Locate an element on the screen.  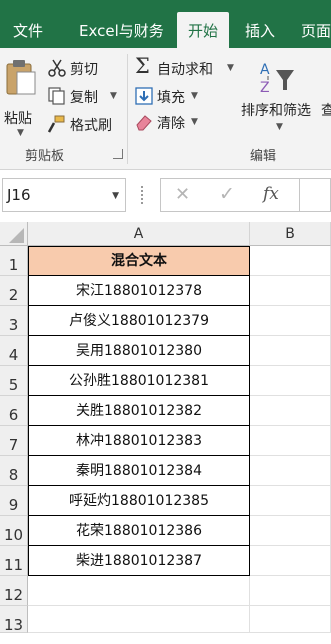
ribbon-separator is located at coordinates (127, 109).